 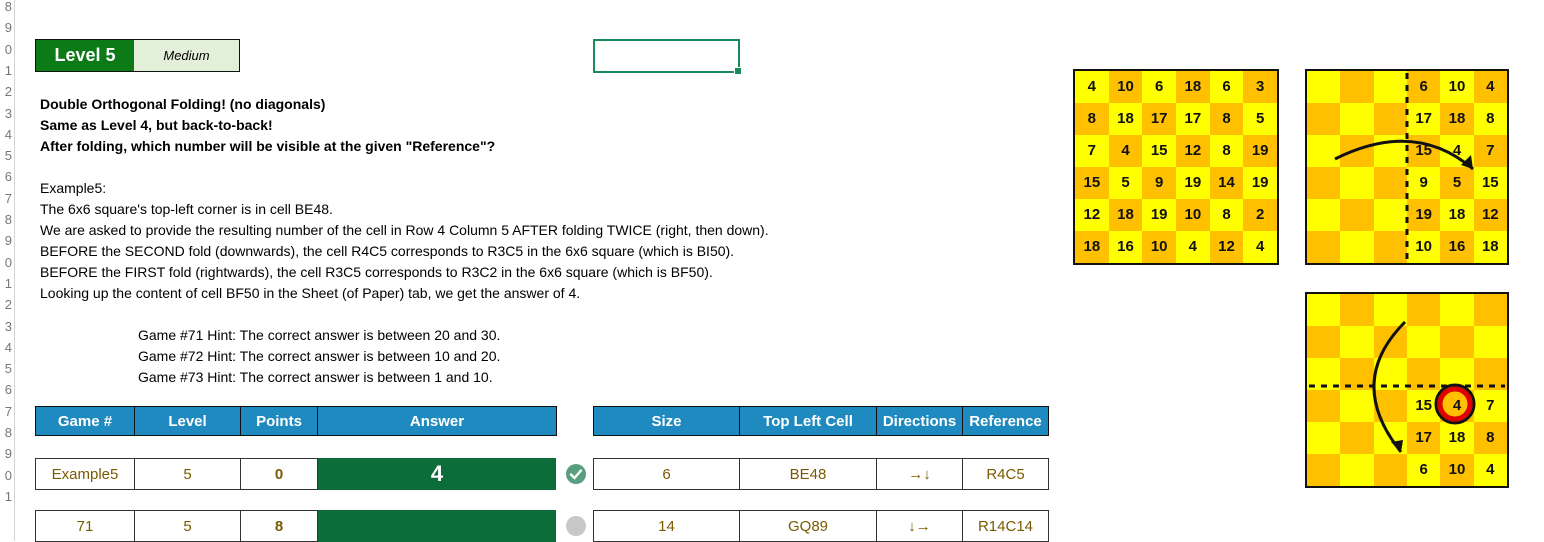 I want to click on fold-right-arrow-icon, so click(x=1404, y=166).